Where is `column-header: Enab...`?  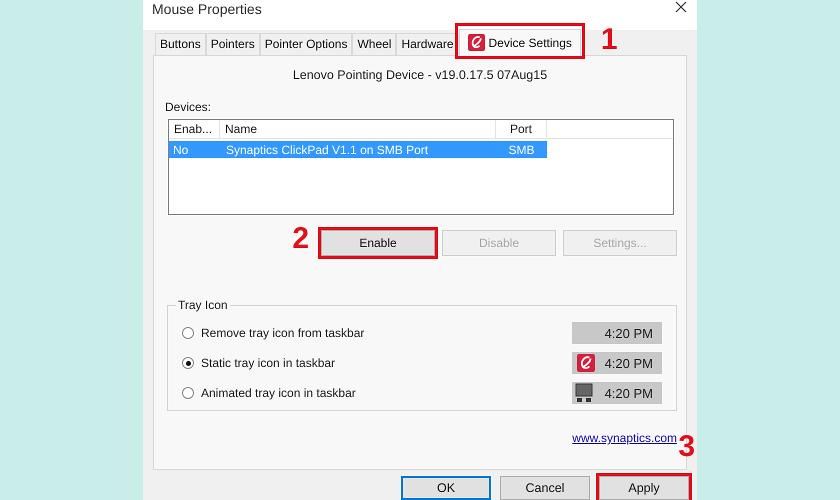
column-header: Enab... is located at coordinates (194, 129).